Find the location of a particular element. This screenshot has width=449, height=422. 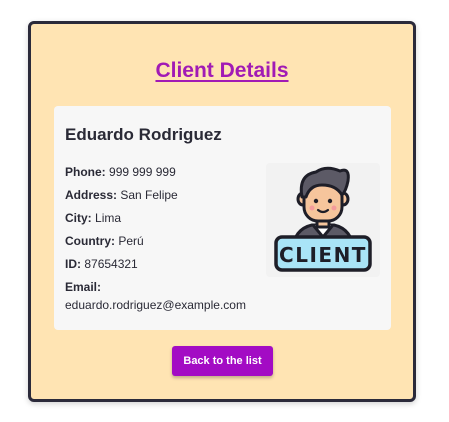

country-field: Country: Perú is located at coordinates (104, 241).